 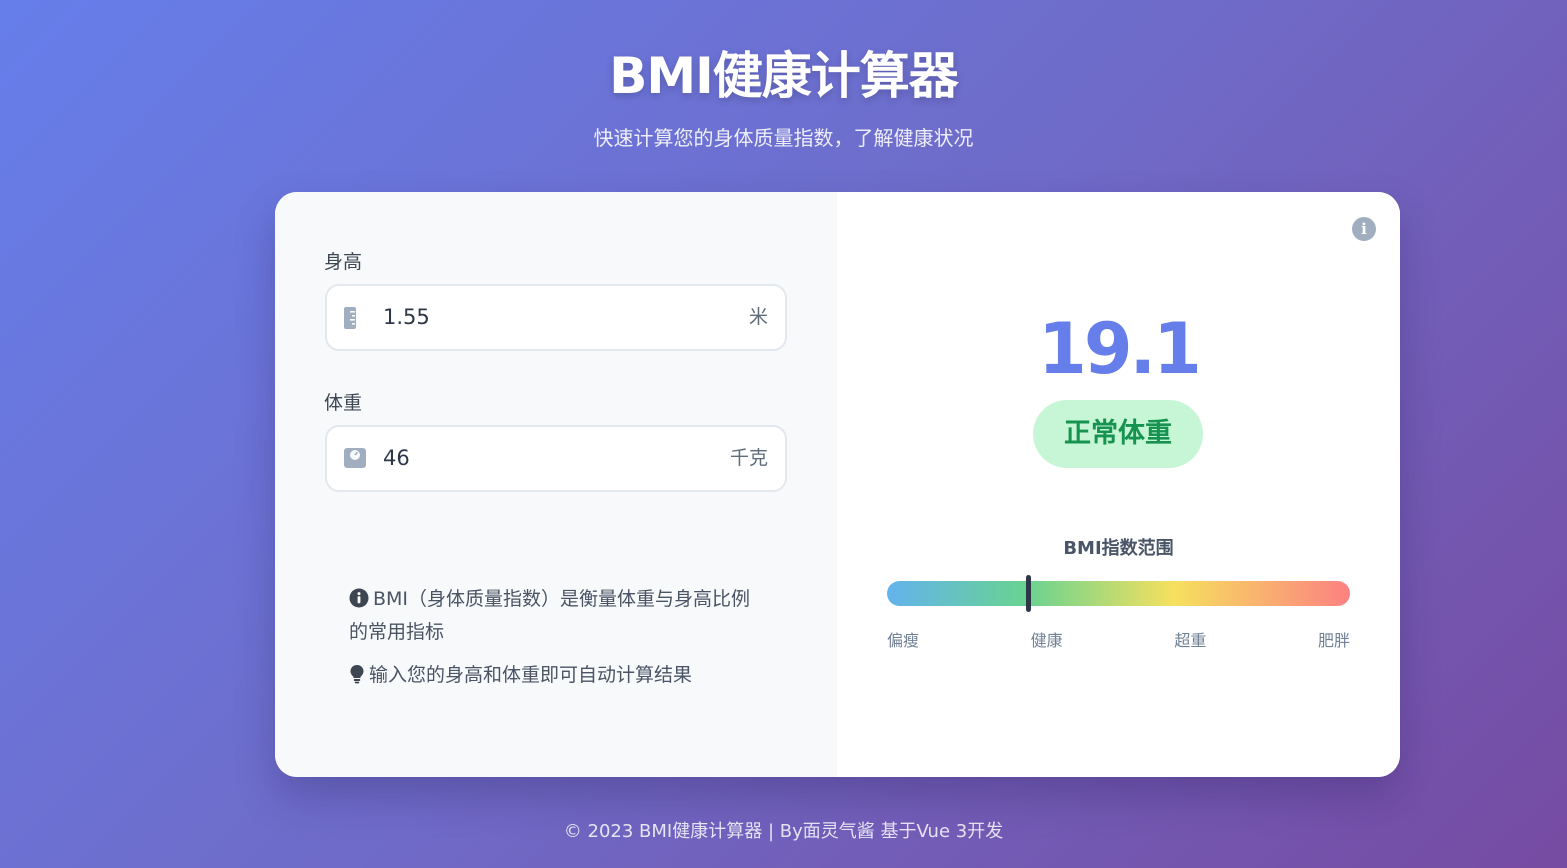 I want to click on weight-field: 千克, so click(x=556, y=458).